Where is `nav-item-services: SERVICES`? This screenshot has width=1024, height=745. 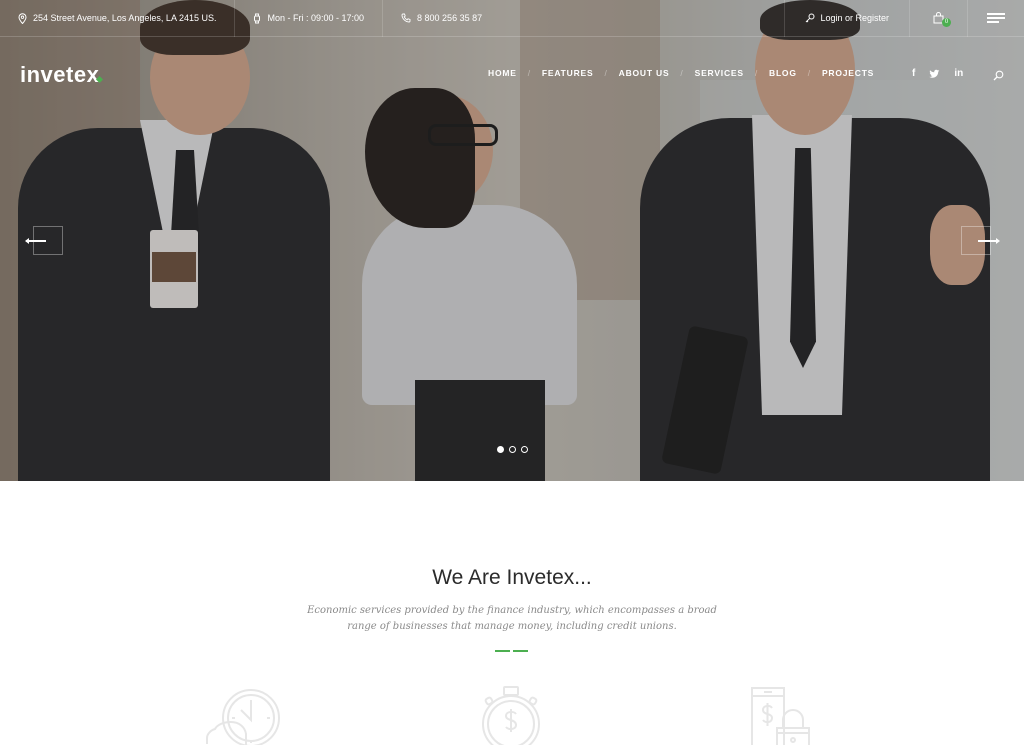 nav-item-services: SERVICES is located at coordinates (719, 73).